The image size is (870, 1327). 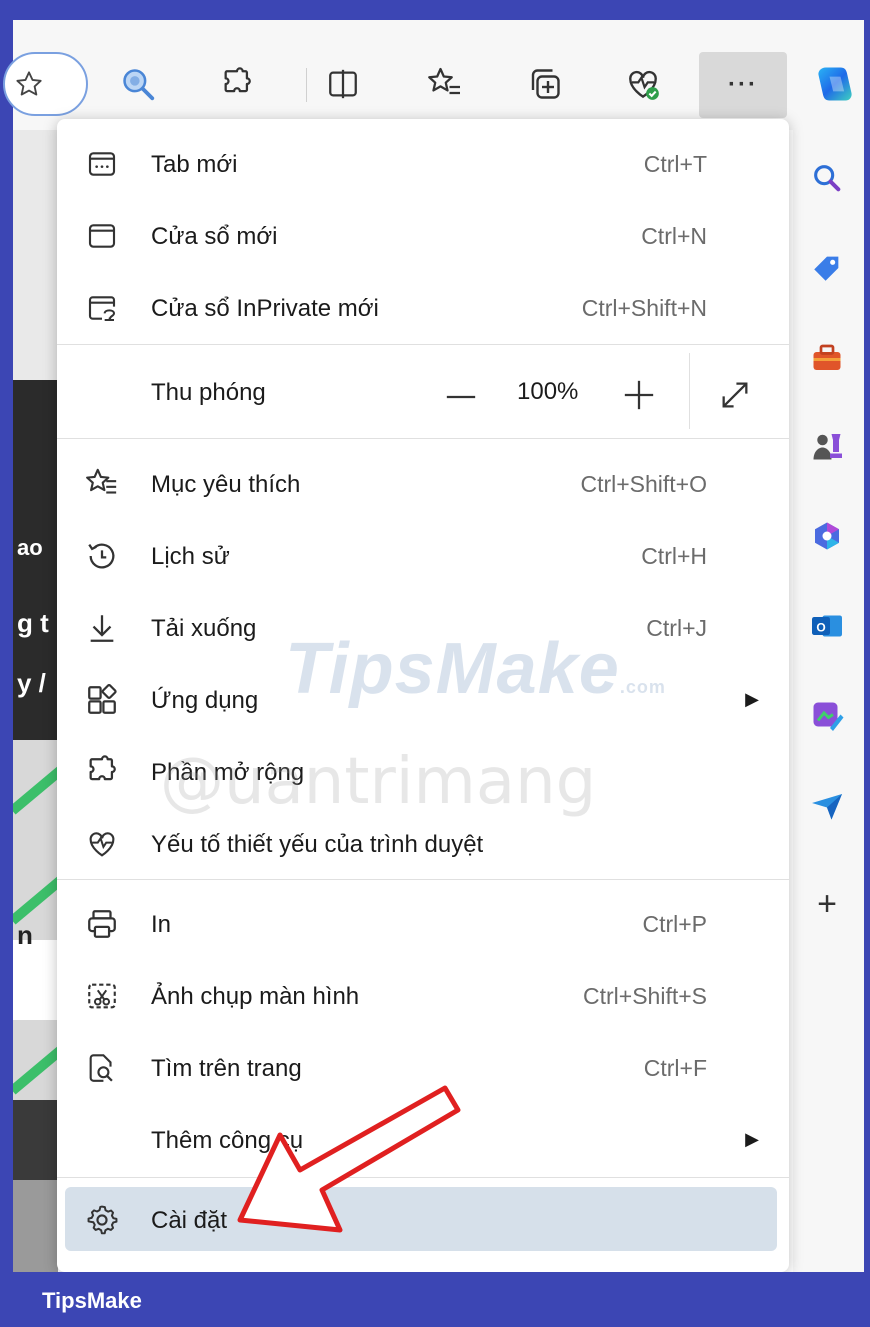 I want to click on new-window-icon, so click(x=102, y=236).